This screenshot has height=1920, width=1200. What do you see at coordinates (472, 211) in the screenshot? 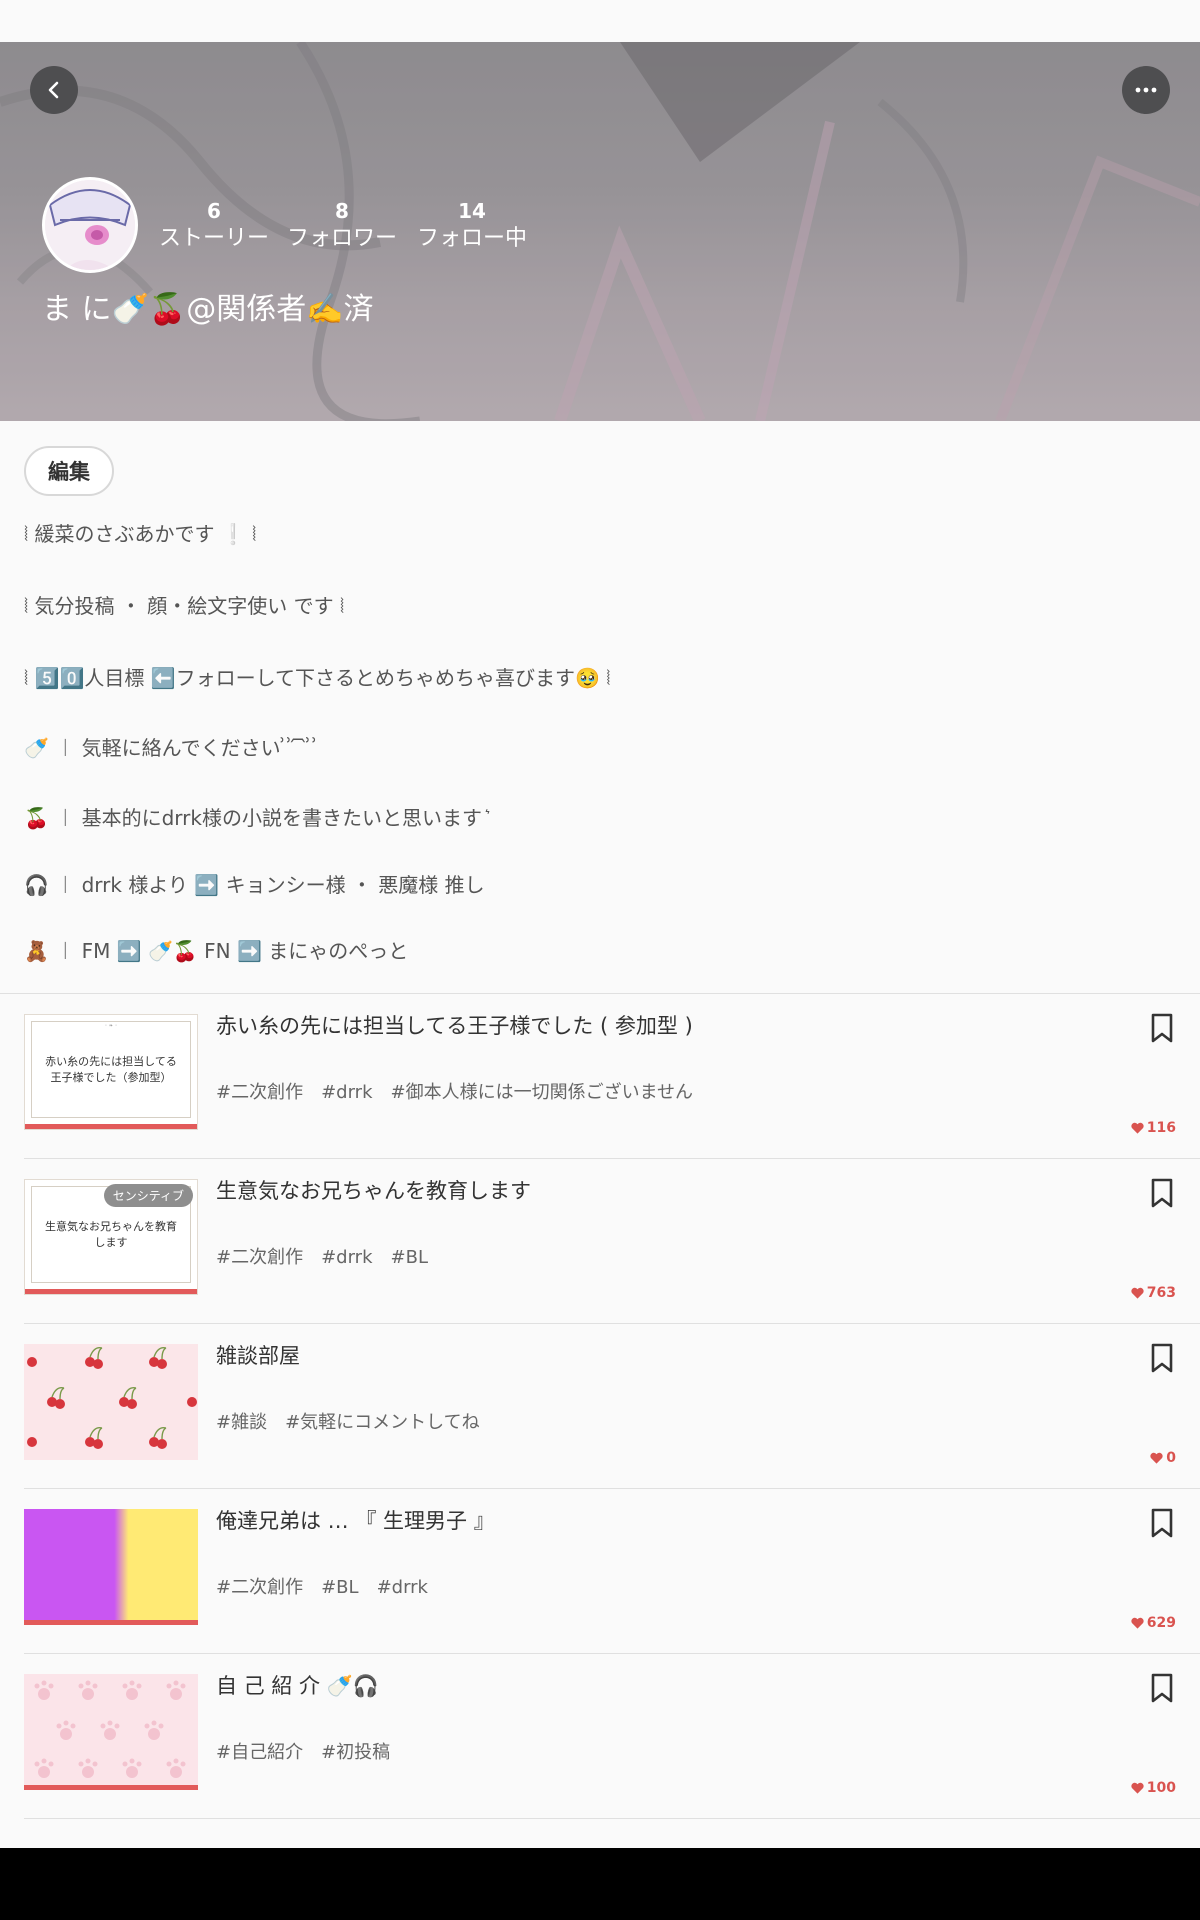
I see `stat-value: 14` at bounding box center [472, 211].